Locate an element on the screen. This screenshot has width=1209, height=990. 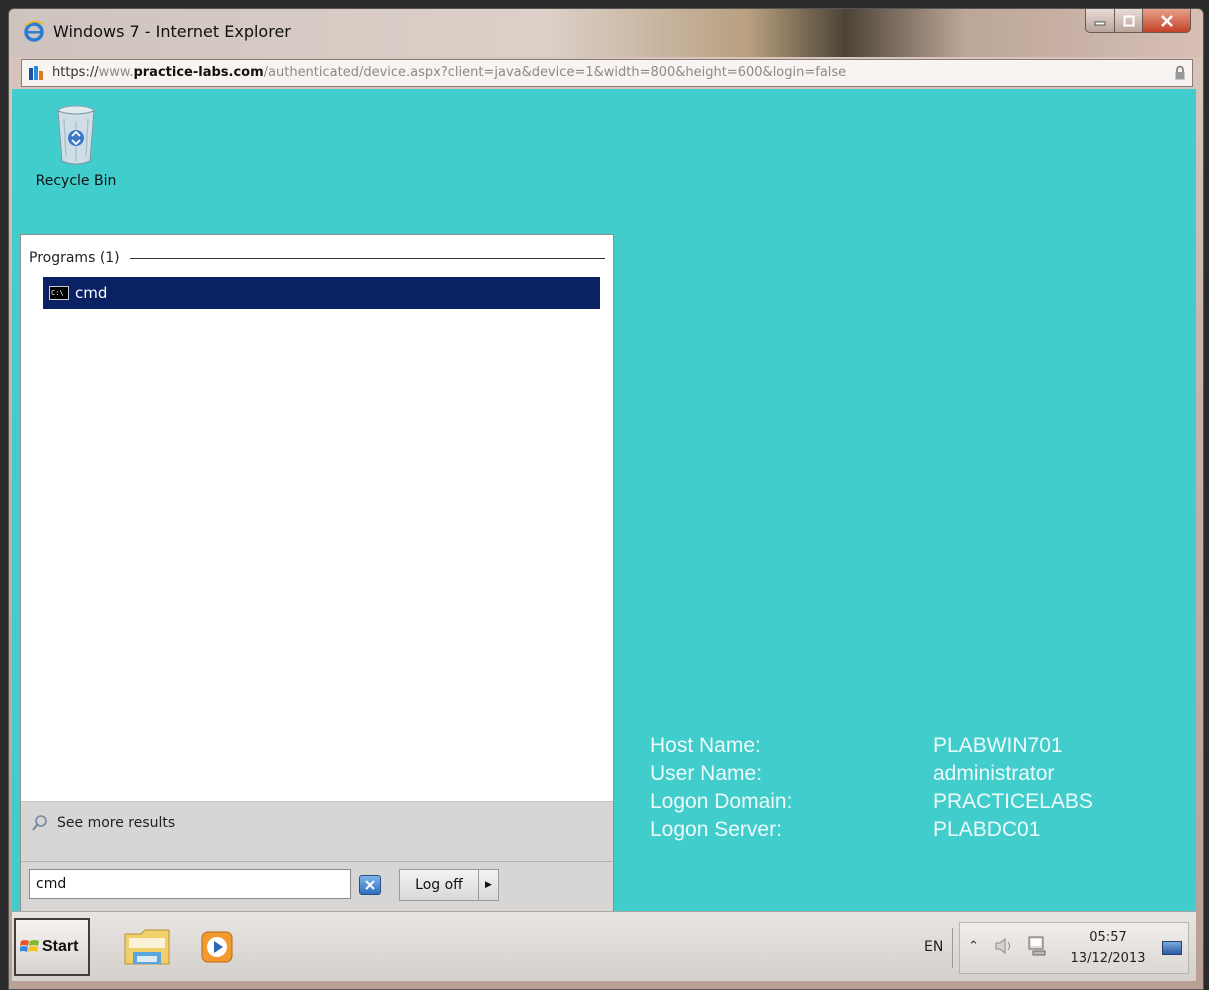
programs-header: Programs (1) is located at coordinates (317, 258).